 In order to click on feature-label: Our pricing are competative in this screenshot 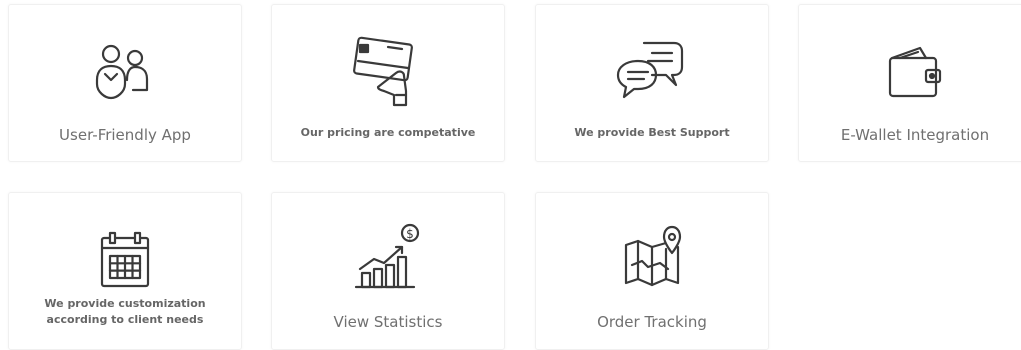, I will do `click(388, 132)`.